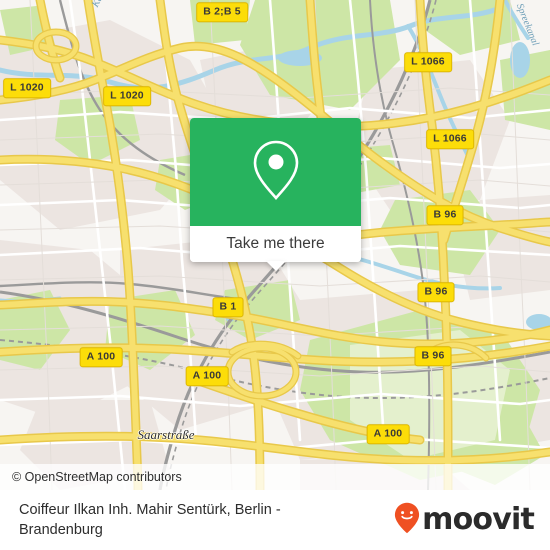 The width and height of the screenshot is (550, 550). What do you see at coordinates (275, 477) in the screenshot?
I see `map-attribution-bar: © OpenStreetMap contributors` at bounding box center [275, 477].